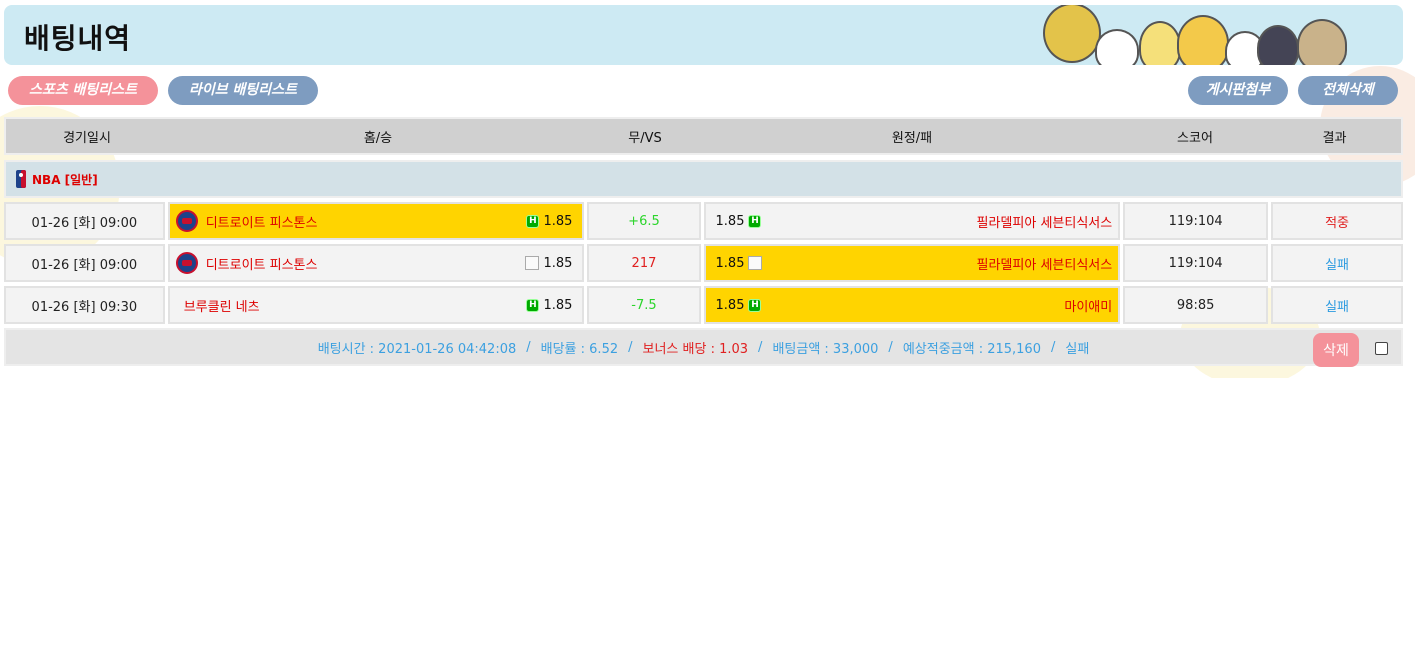  I want to click on bet-amount: 배팅금액 : 33,000, so click(825, 349).